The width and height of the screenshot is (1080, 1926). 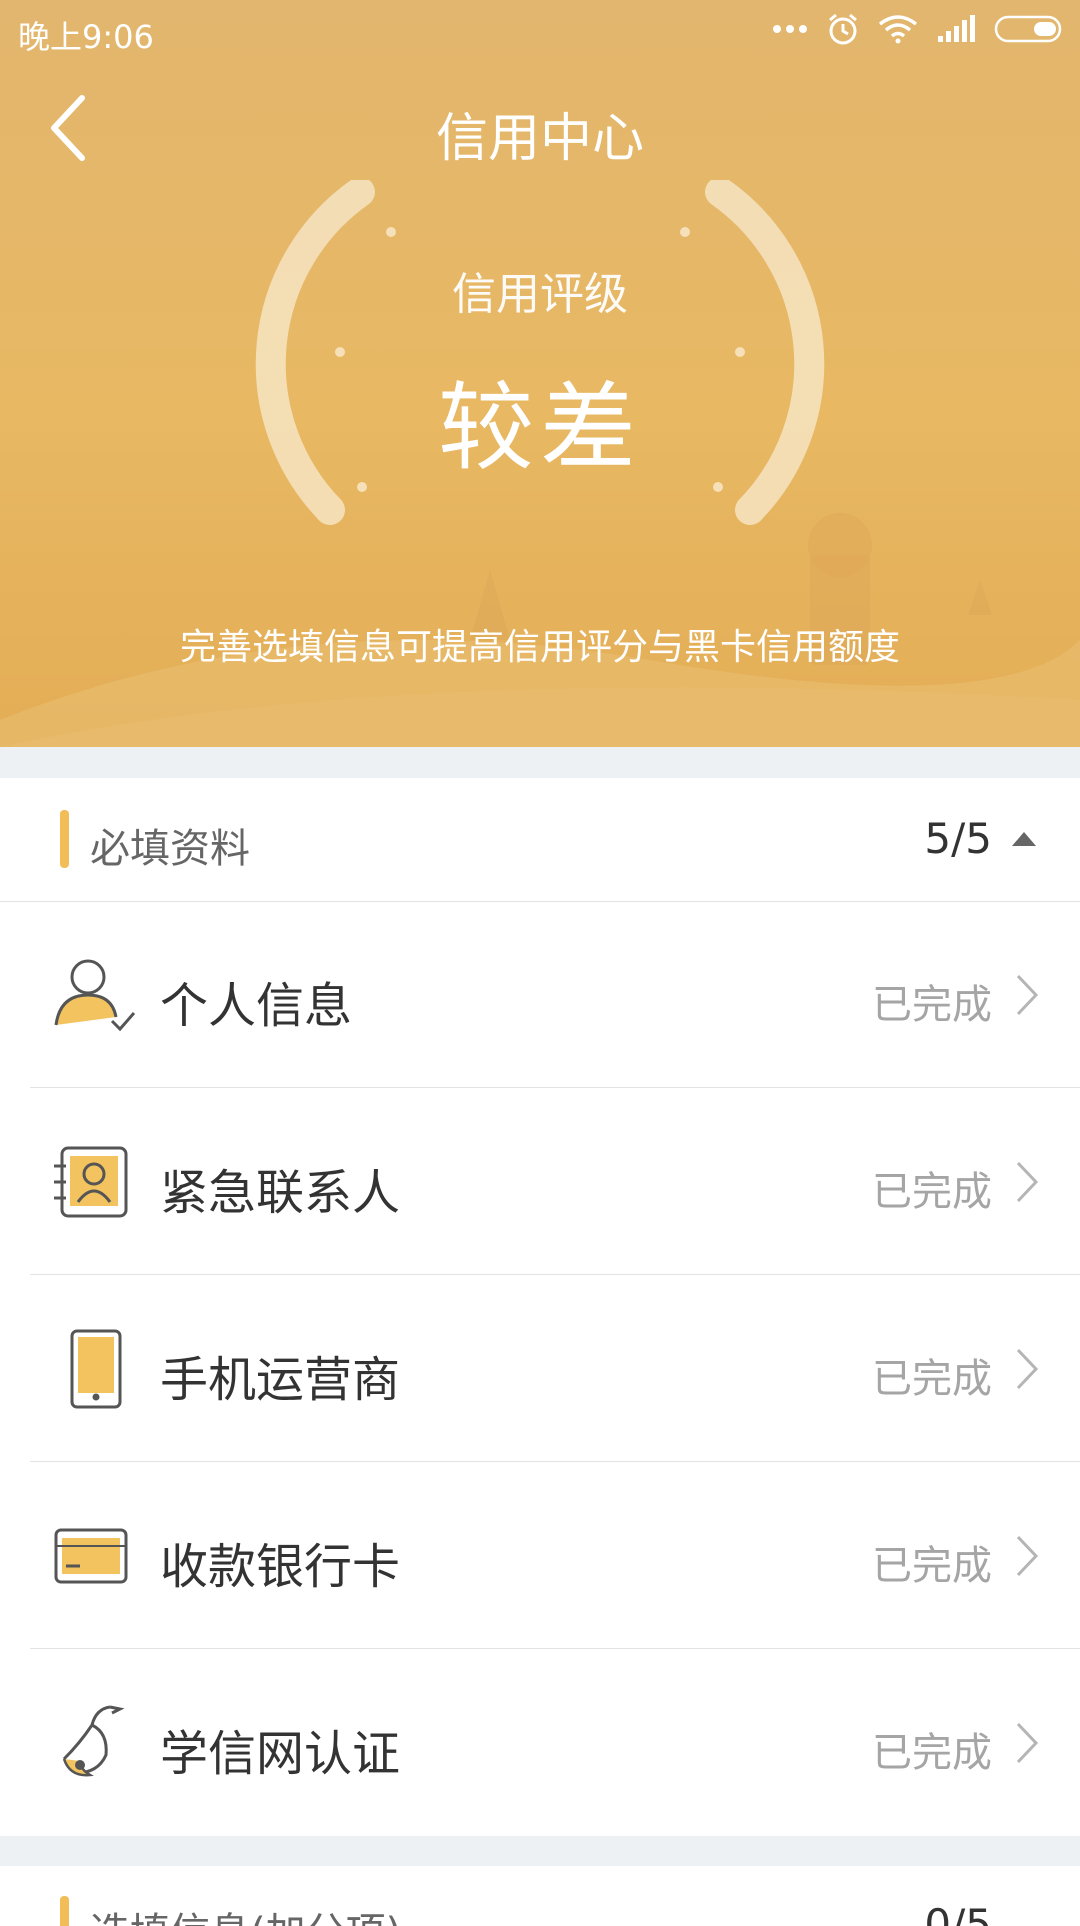 What do you see at coordinates (958, 1913) in the screenshot?
I see `section-count: 0/5` at bounding box center [958, 1913].